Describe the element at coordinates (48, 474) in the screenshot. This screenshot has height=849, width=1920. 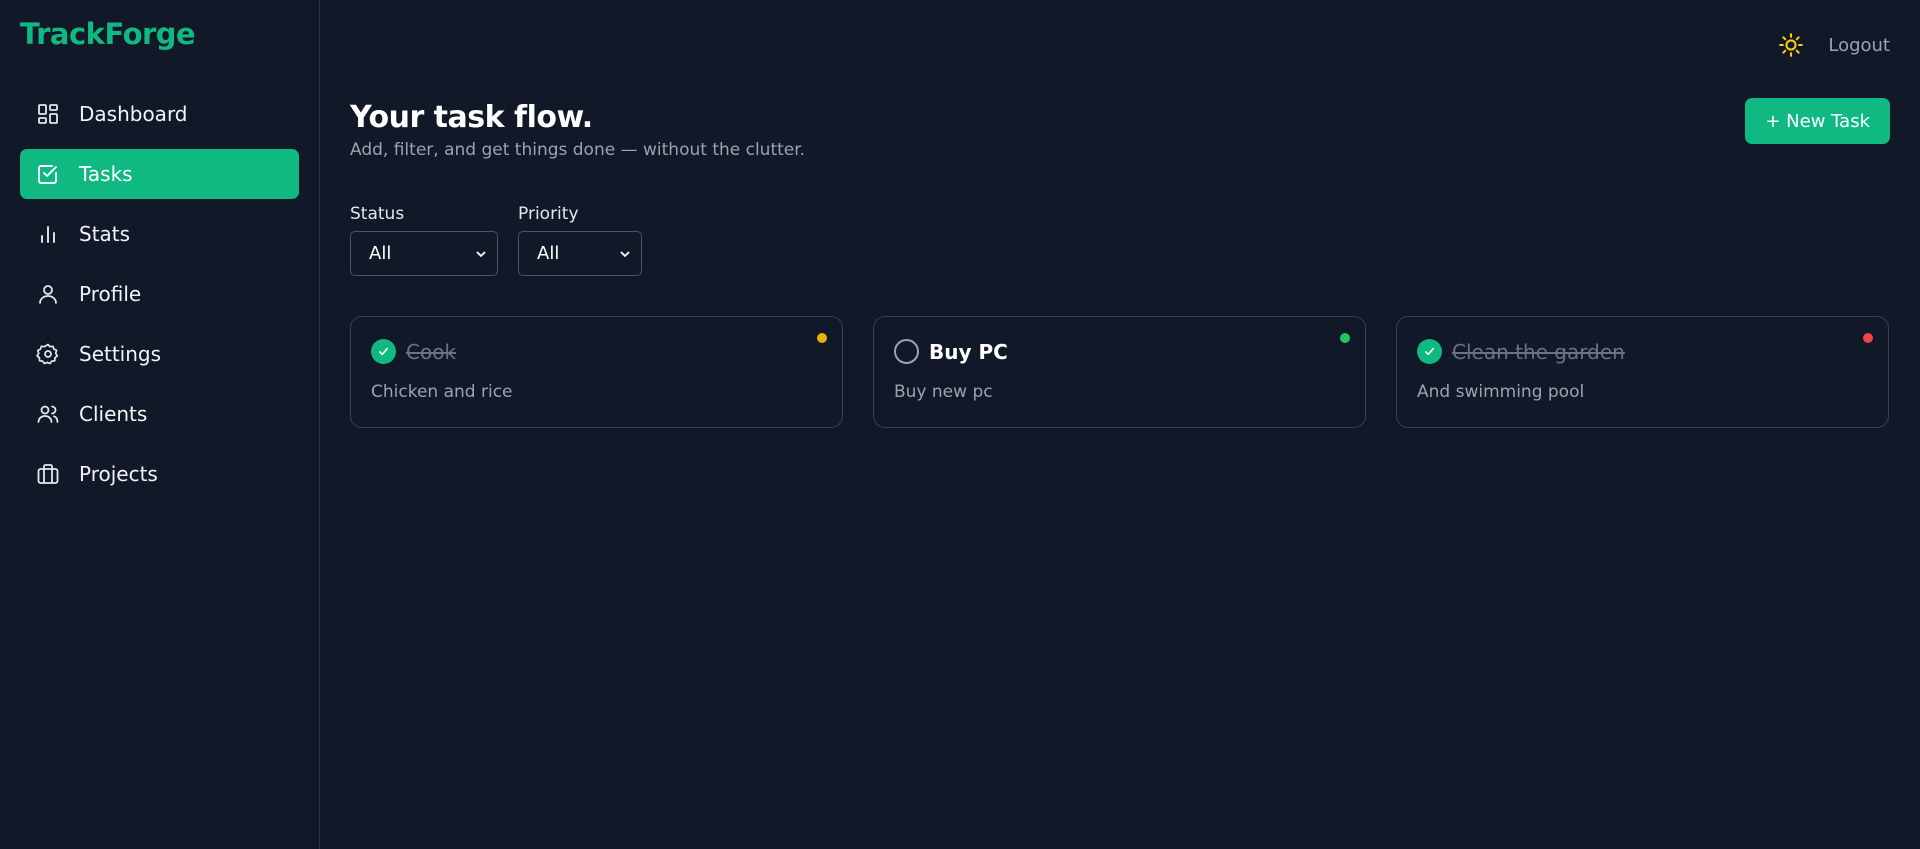
I see `briefcase-icon` at that location.